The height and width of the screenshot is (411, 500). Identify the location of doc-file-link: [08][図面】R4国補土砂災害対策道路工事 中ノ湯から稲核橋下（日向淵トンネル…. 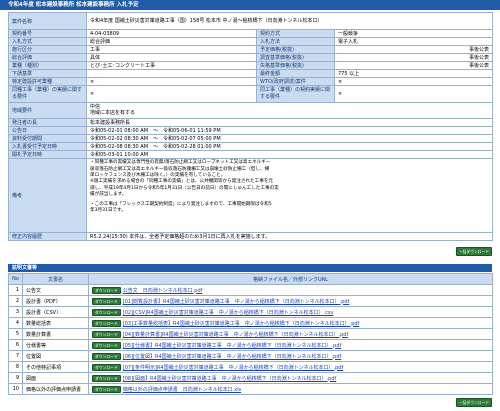
(229, 379).